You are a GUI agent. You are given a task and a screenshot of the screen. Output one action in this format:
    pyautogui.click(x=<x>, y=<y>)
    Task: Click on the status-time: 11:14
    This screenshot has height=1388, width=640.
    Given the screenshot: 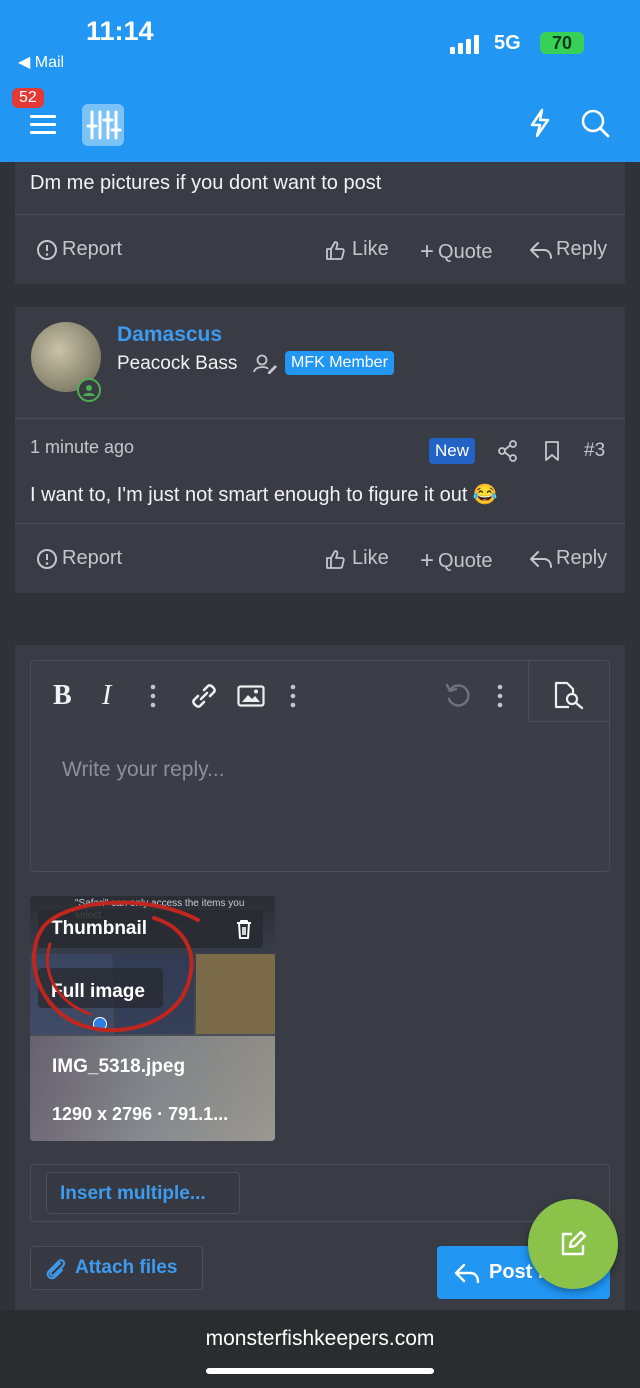 What is the action you would take?
    pyautogui.click(x=120, y=31)
    